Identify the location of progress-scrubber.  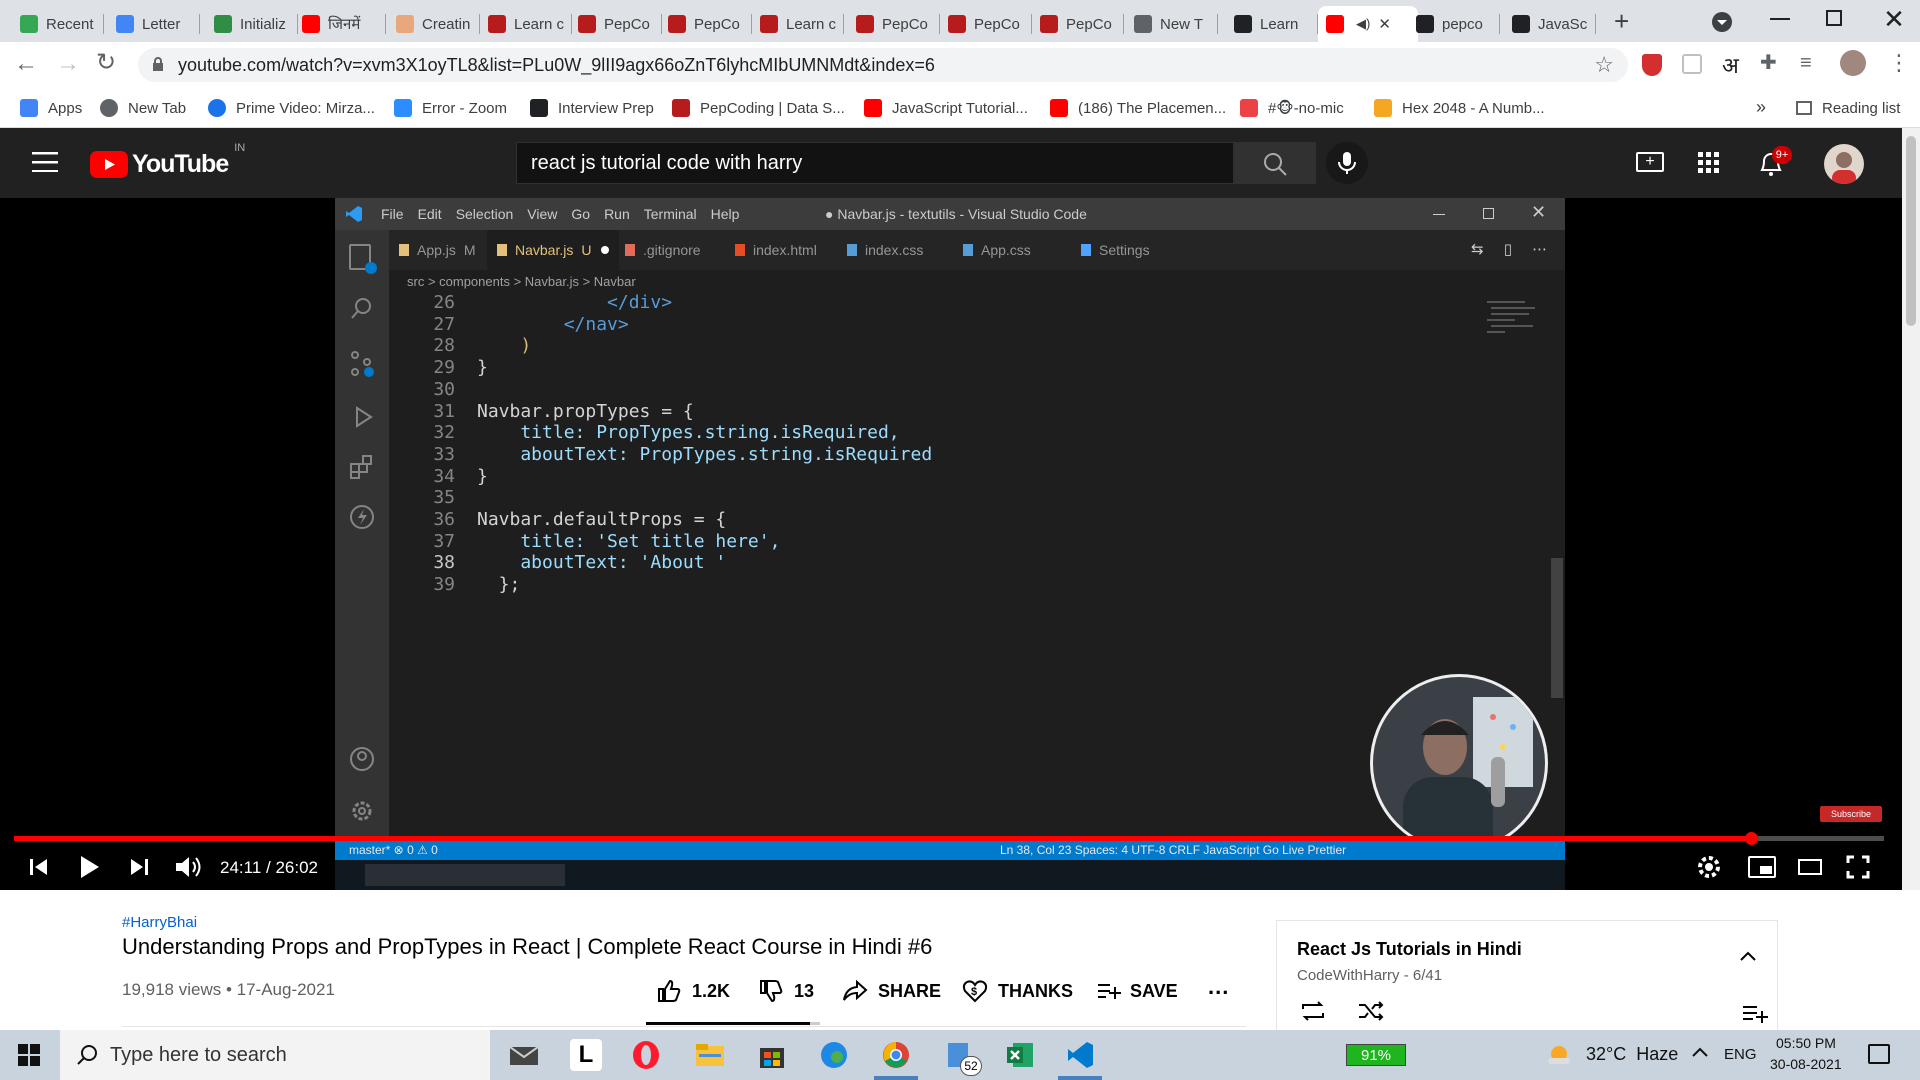
(1751, 838).